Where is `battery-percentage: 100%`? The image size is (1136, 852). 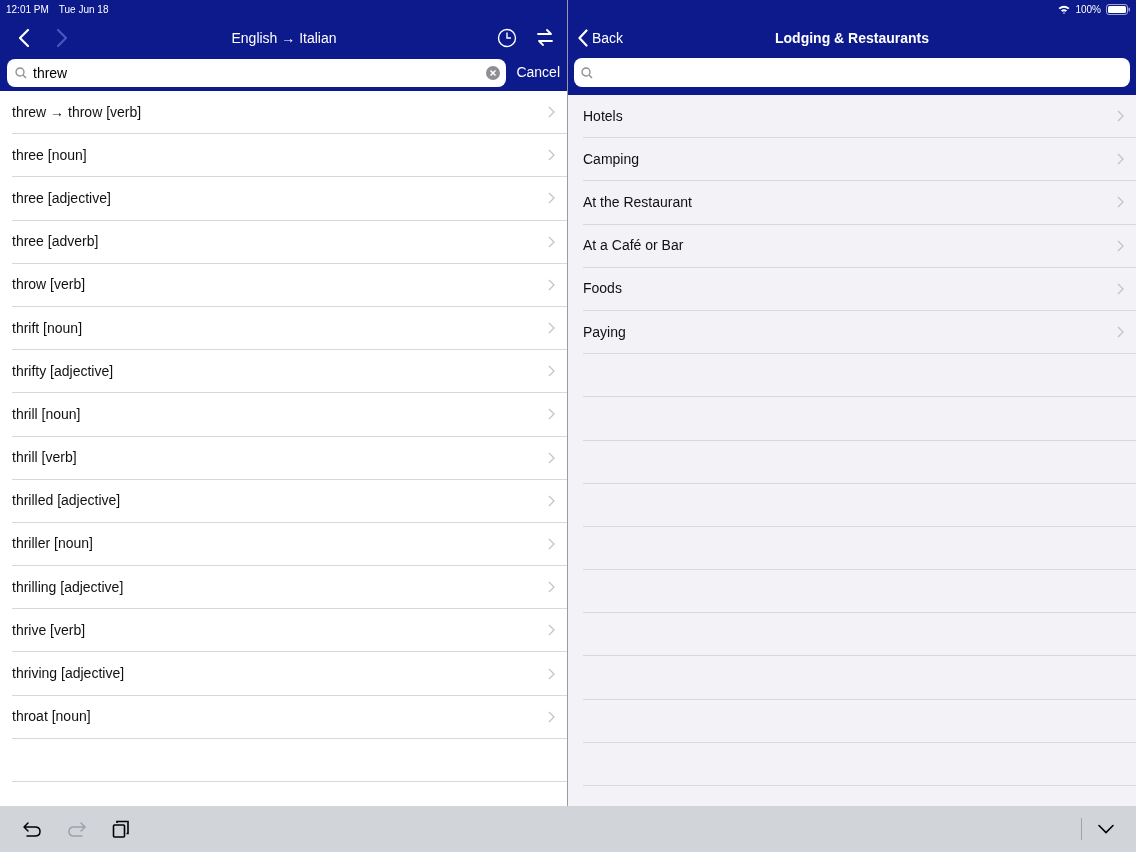 battery-percentage: 100% is located at coordinates (1088, 9).